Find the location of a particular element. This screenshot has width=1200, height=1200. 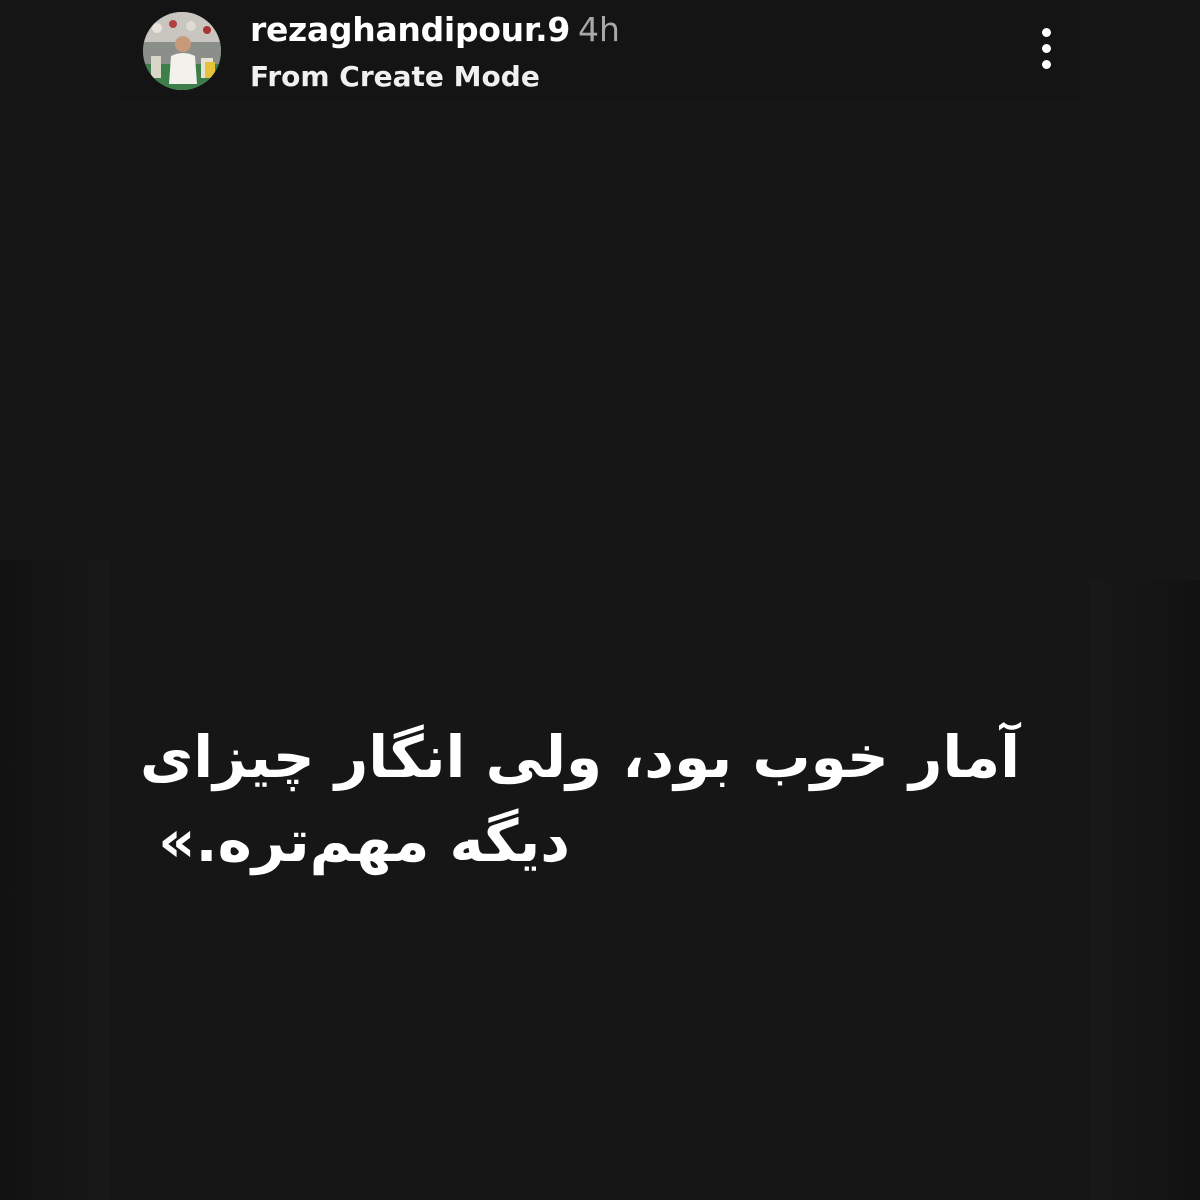

avatar-photo-icon is located at coordinates (182, 51).